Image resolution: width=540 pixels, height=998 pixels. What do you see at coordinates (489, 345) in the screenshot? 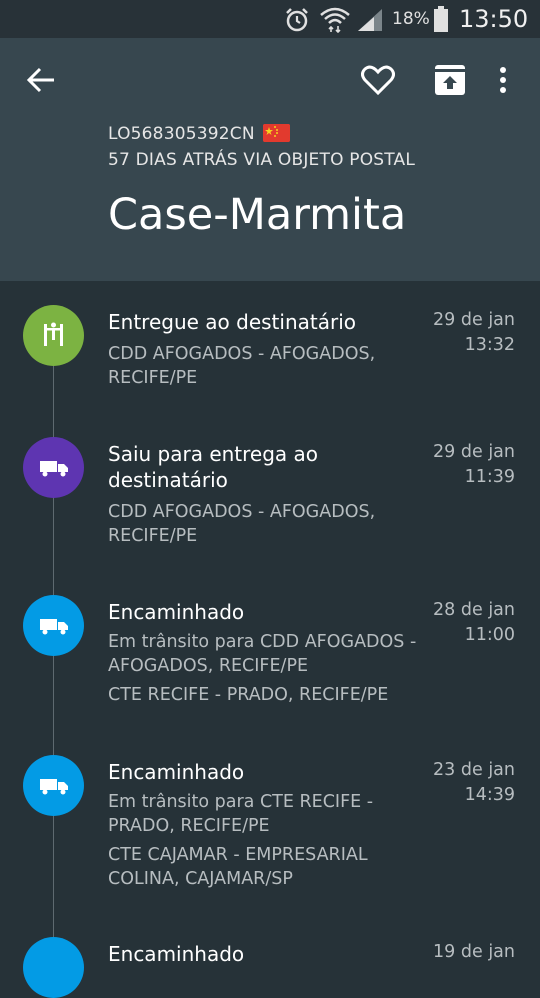
I see `event-time: 13:32` at bounding box center [489, 345].